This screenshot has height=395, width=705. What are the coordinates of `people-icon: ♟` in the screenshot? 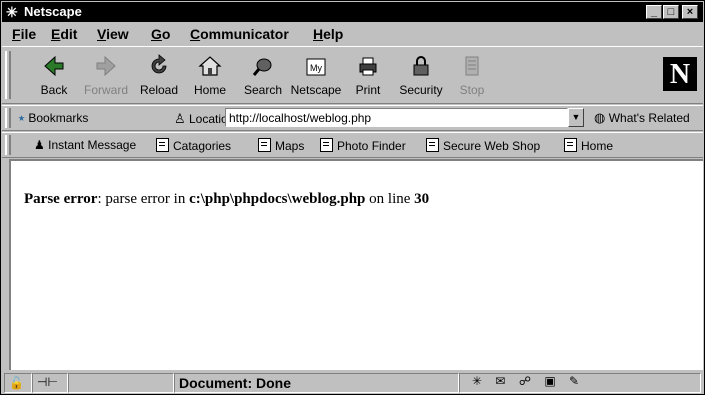 It's located at (39, 145).